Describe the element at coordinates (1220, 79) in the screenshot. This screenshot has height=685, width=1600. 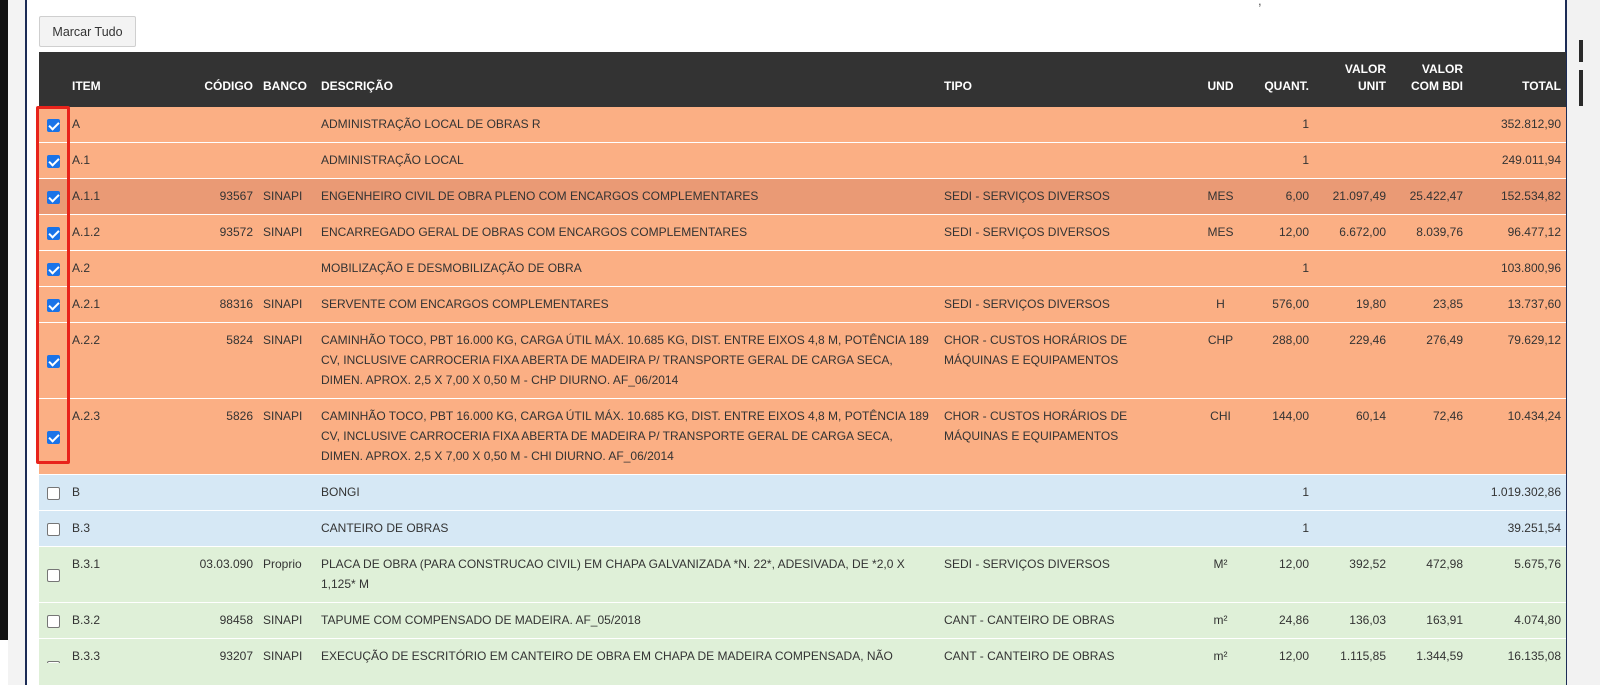
I see `header-und: UND` at that location.